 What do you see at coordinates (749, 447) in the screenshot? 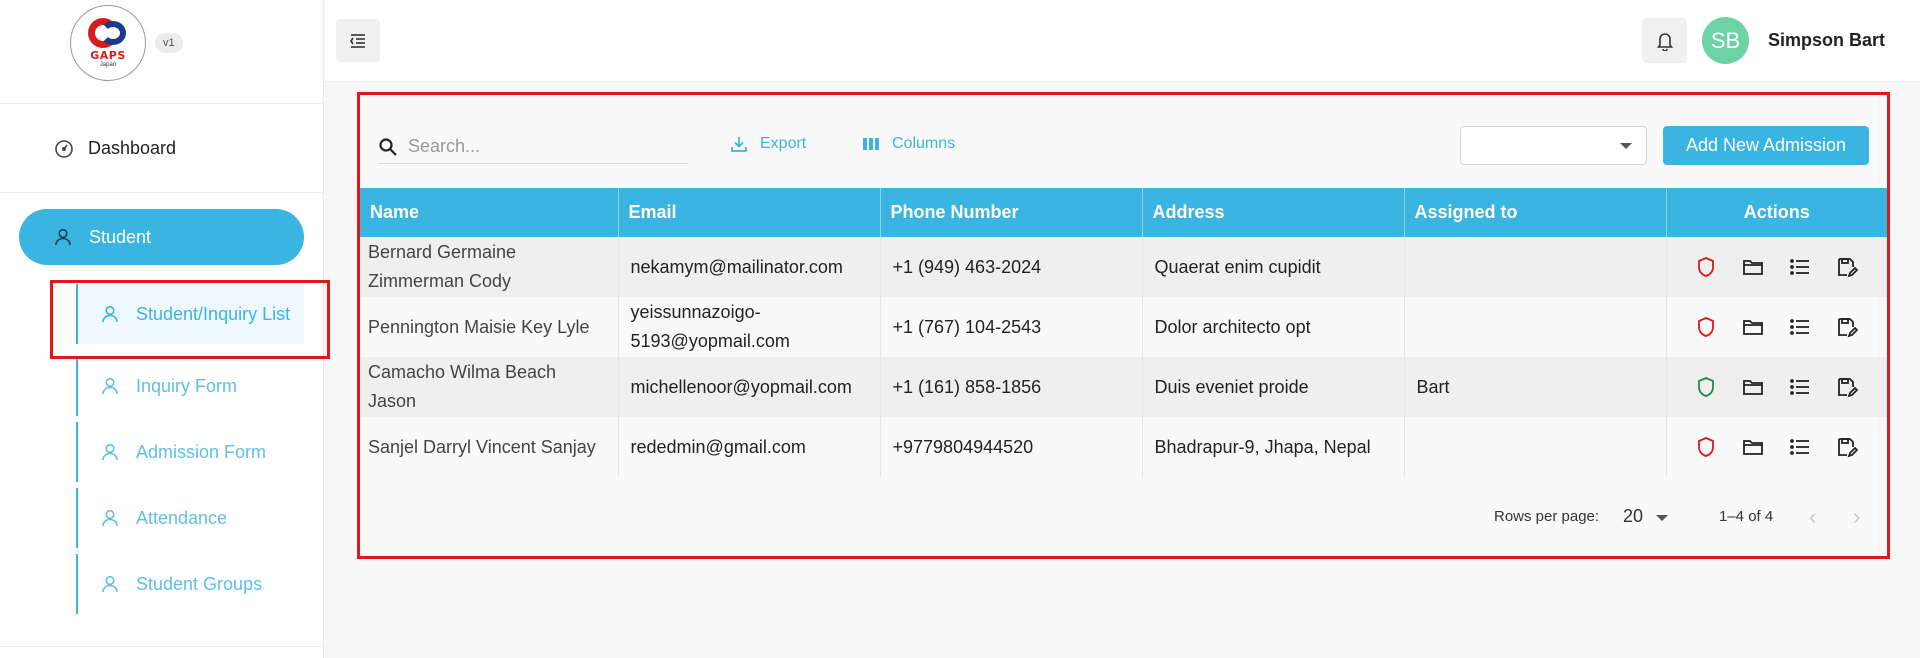
I see `cell-email: rededmin@gmail.com` at bounding box center [749, 447].